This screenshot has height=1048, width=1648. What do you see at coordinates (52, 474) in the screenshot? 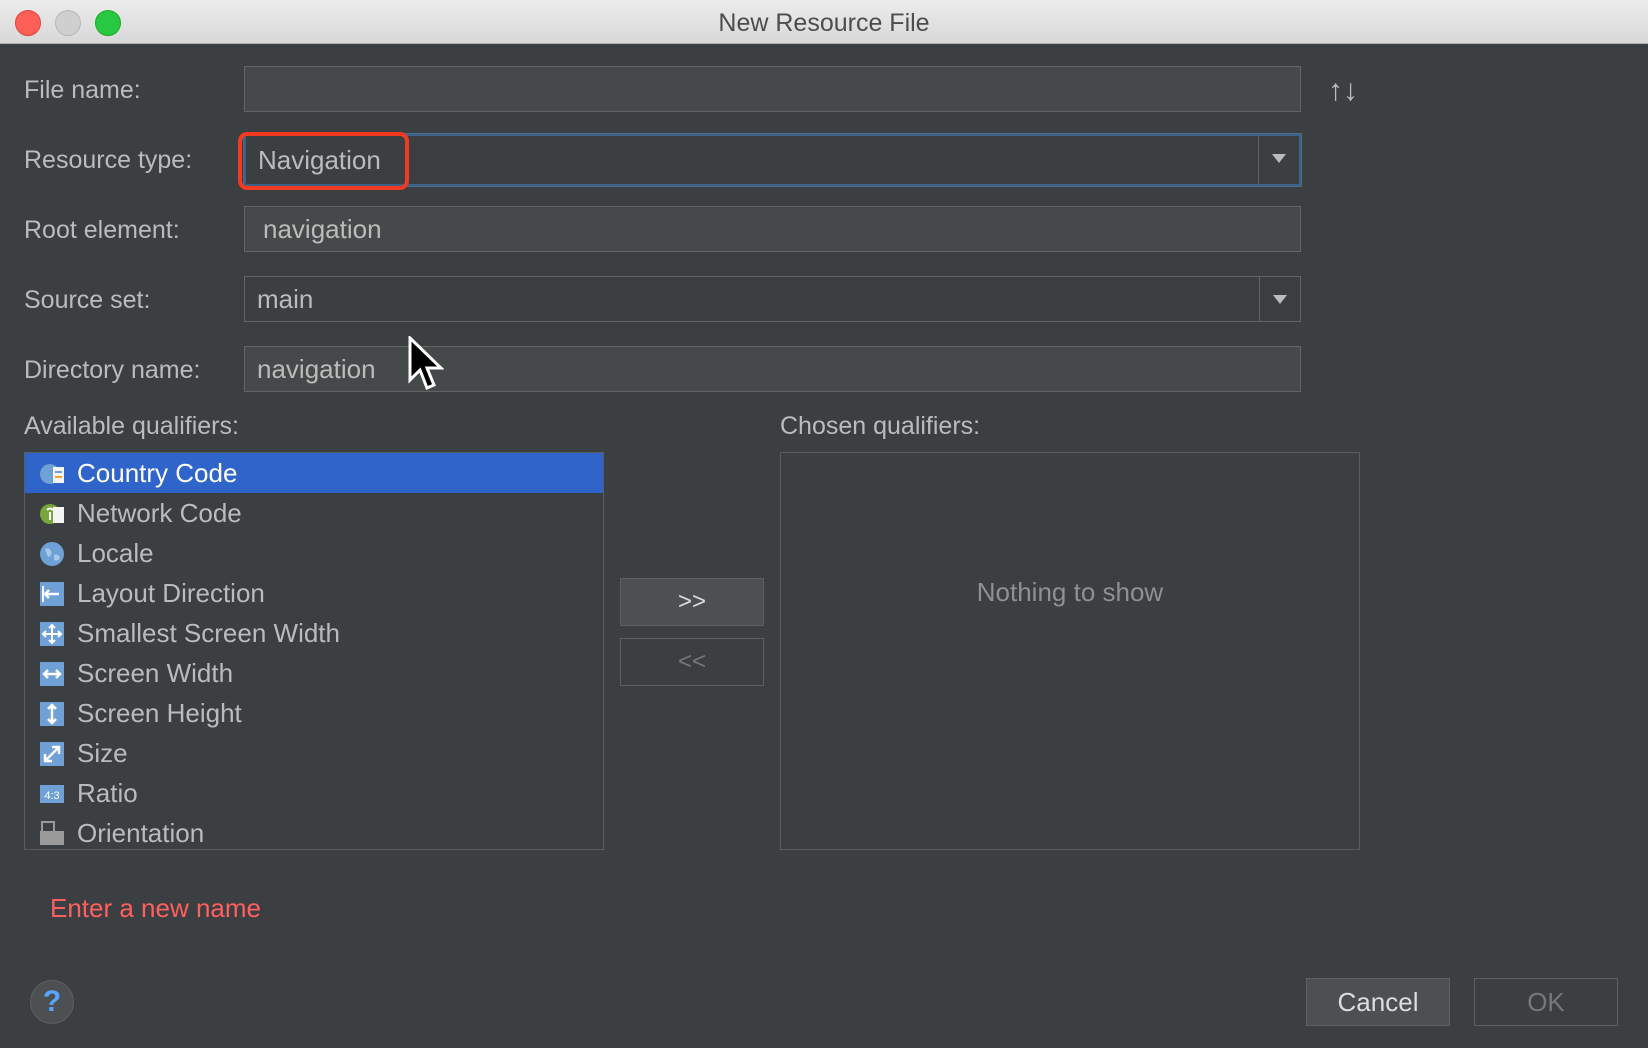
I see `country-code-icon` at bounding box center [52, 474].